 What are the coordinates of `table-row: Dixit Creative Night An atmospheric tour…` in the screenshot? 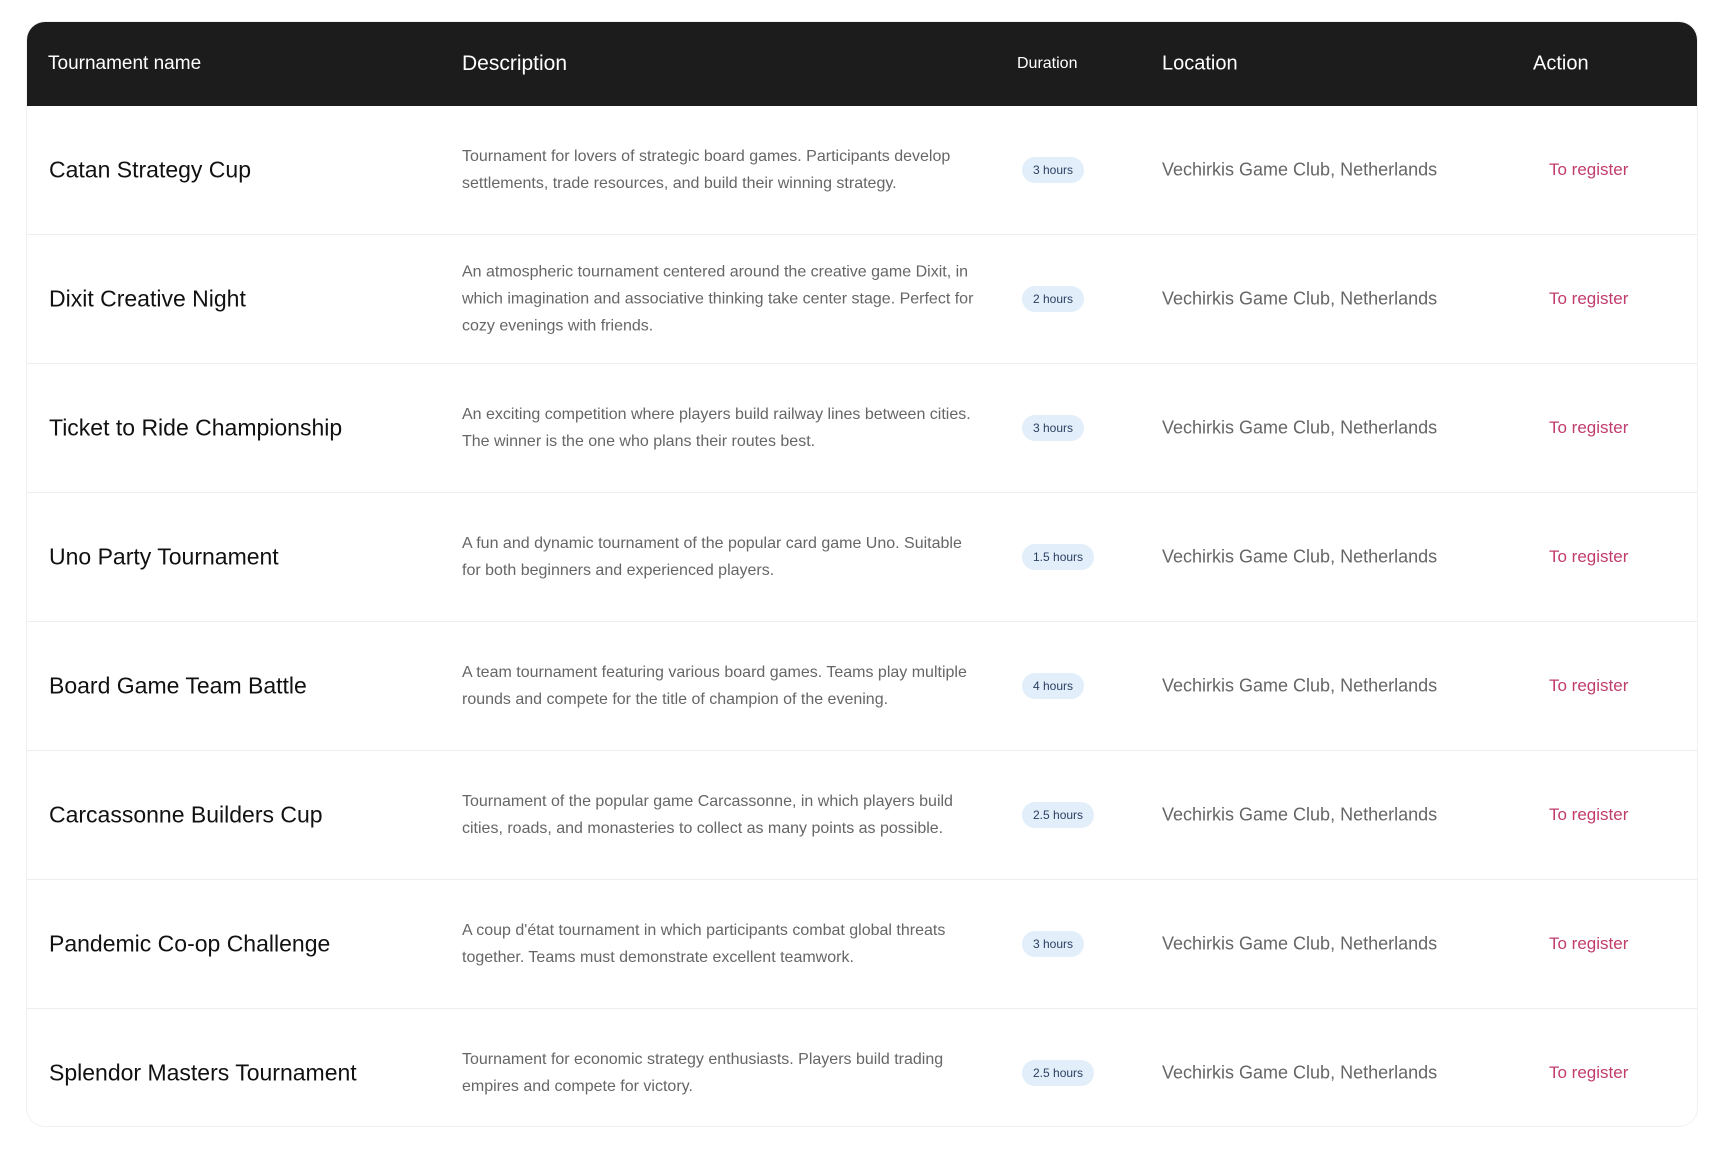 It's located at (862, 299).